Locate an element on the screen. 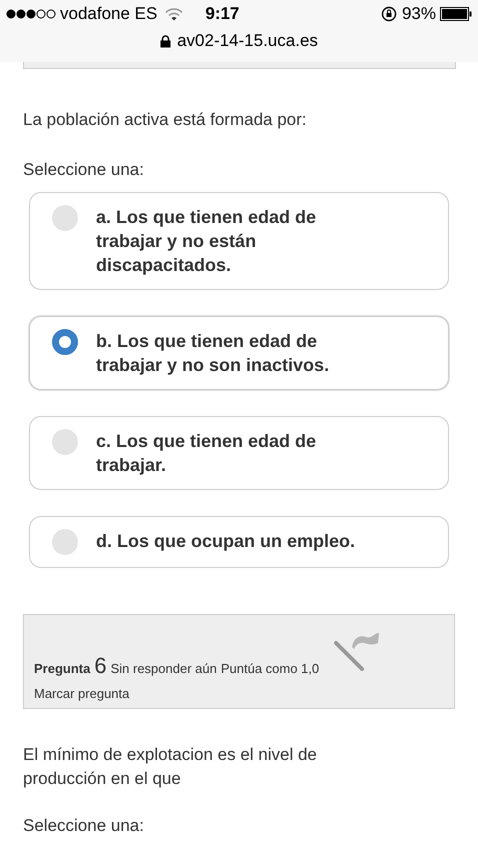  answer-option: a. Los que tienen edad de trabajar y no están discapacitados. is located at coordinates (239, 241).